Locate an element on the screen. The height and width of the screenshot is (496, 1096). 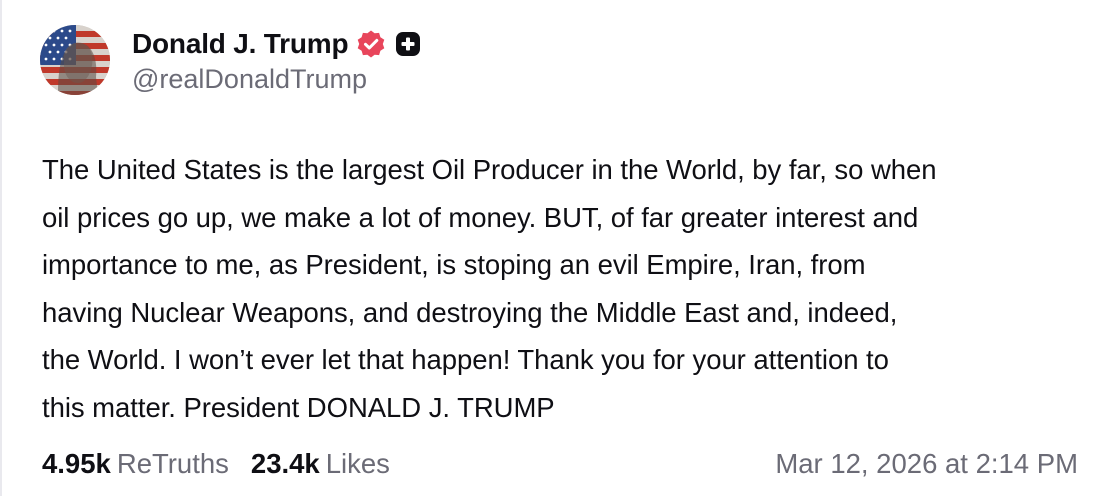
plus-badge-icon is located at coordinates (408, 43).